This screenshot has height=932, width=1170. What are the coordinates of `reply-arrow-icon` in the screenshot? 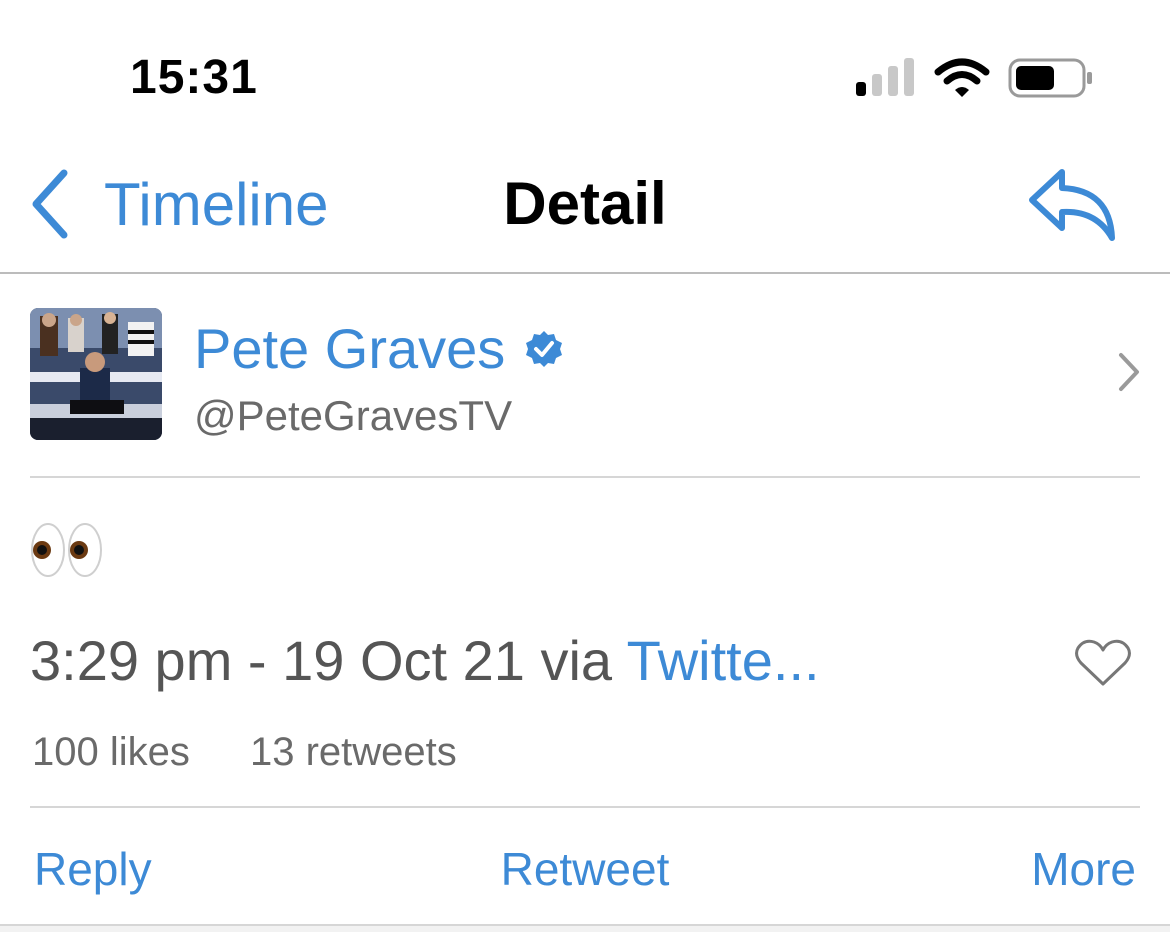 It's located at (1072, 205).